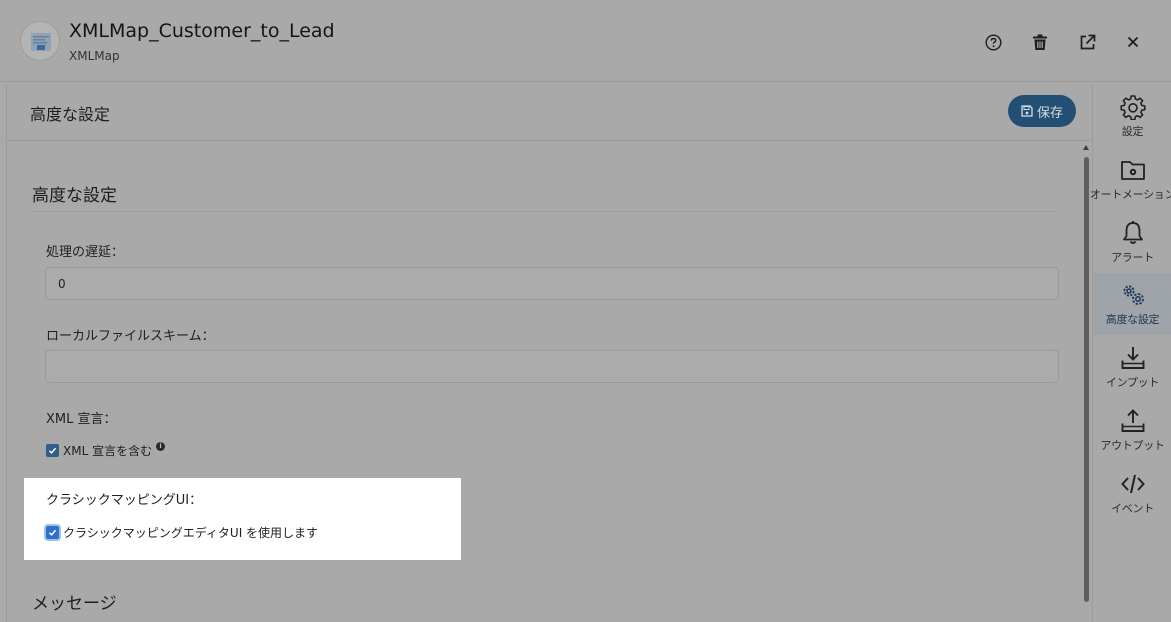 Image resolution: width=1171 pixels, height=622 pixels. I want to click on classic-mapping-checkbox, so click(52, 532).